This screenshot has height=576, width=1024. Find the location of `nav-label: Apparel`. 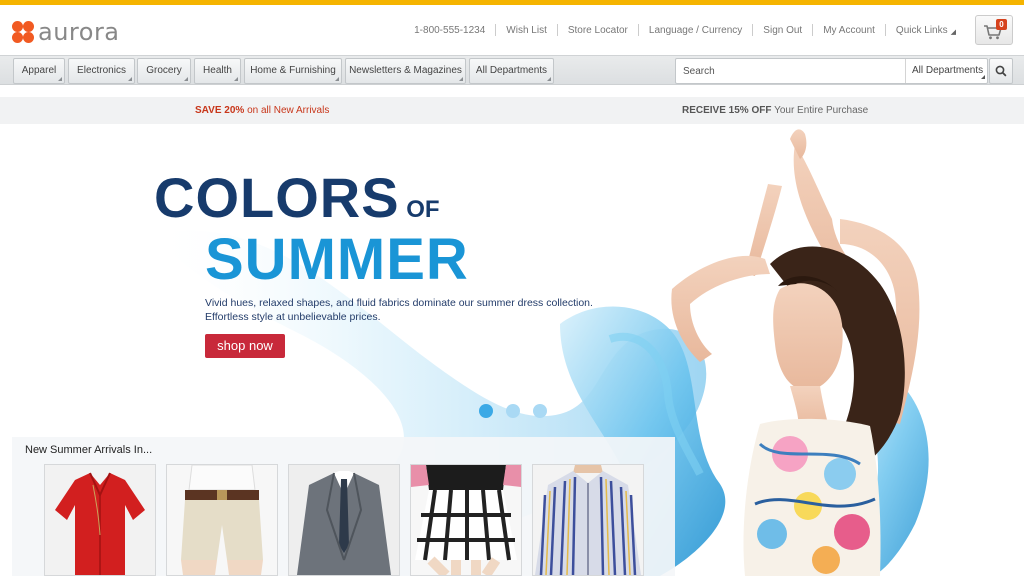

nav-label: Apparel is located at coordinates (39, 70).